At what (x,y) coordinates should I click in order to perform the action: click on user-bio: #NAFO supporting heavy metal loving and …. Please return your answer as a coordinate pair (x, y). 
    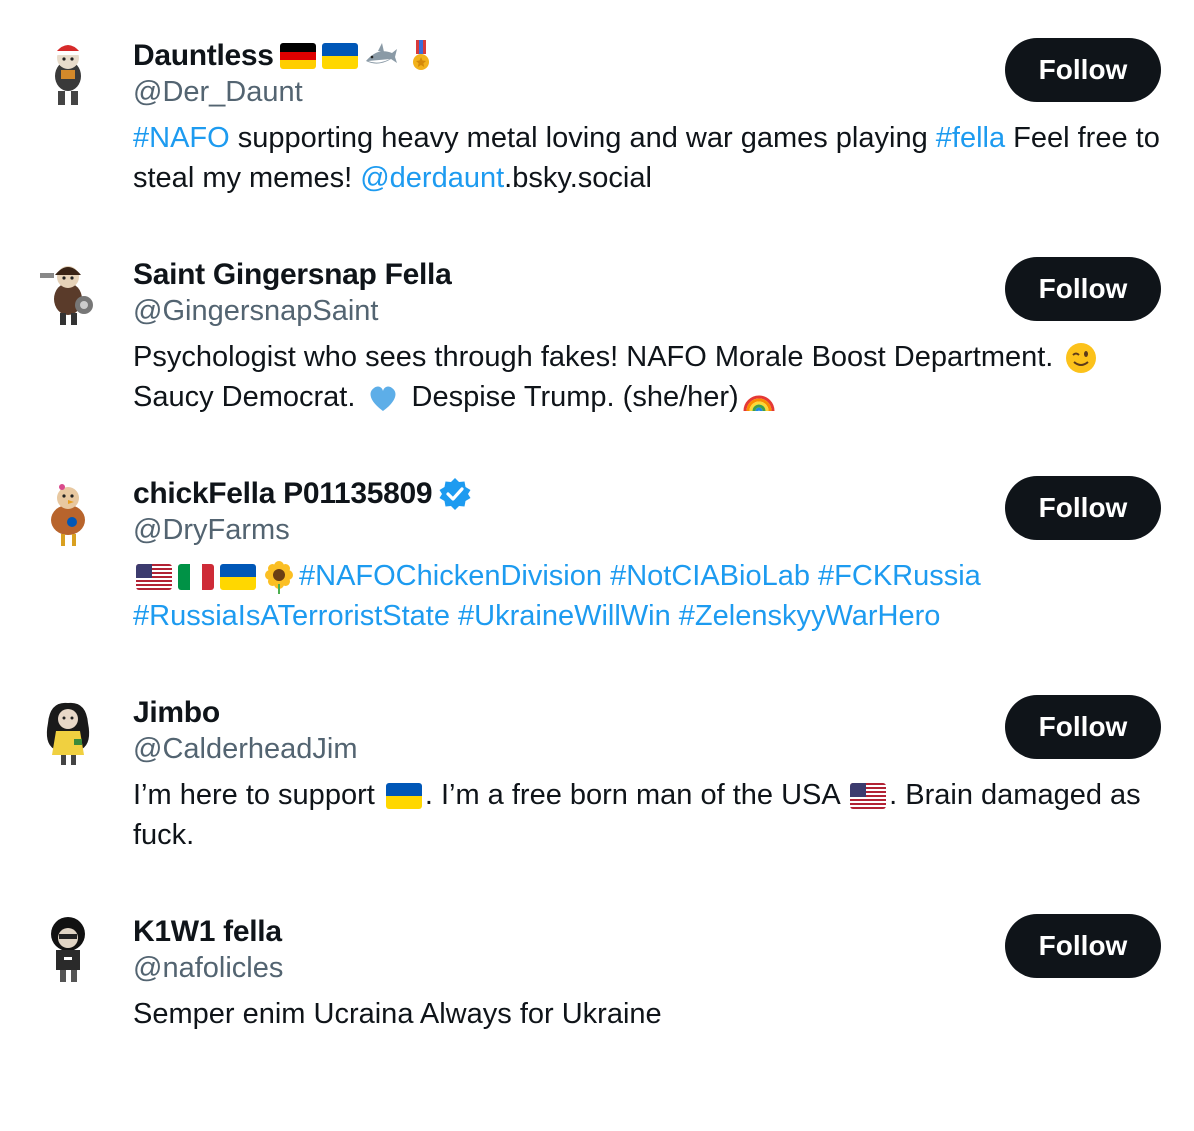
    Looking at the image, I should click on (648, 158).